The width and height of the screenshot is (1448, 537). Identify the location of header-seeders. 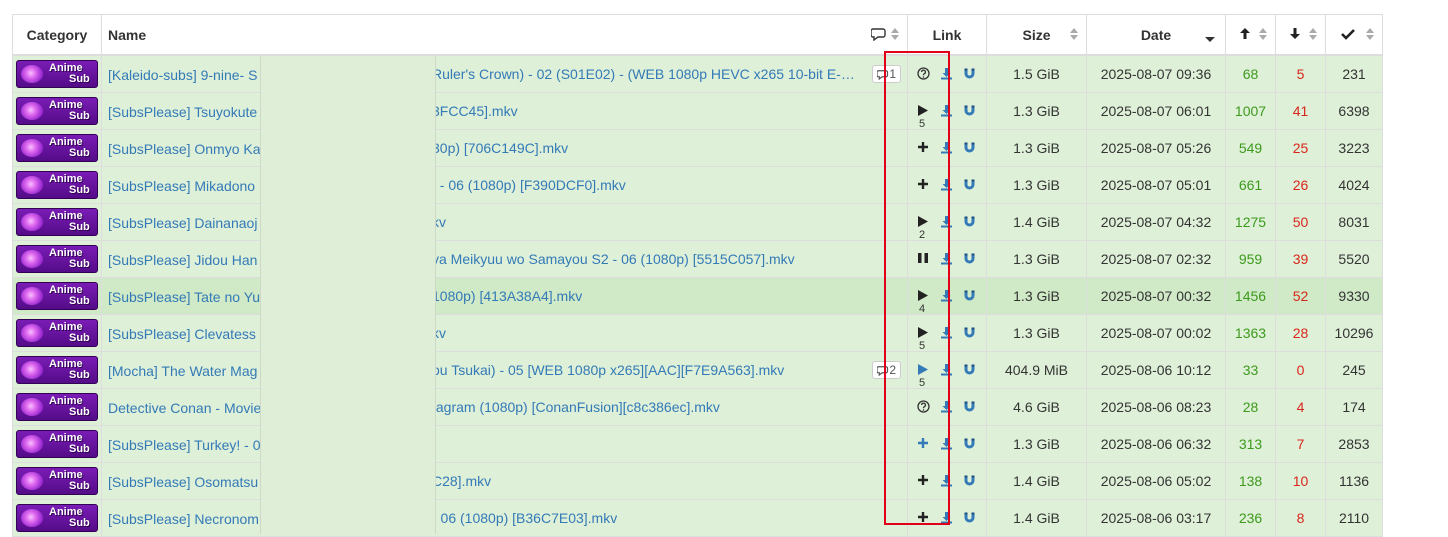
(1250, 35).